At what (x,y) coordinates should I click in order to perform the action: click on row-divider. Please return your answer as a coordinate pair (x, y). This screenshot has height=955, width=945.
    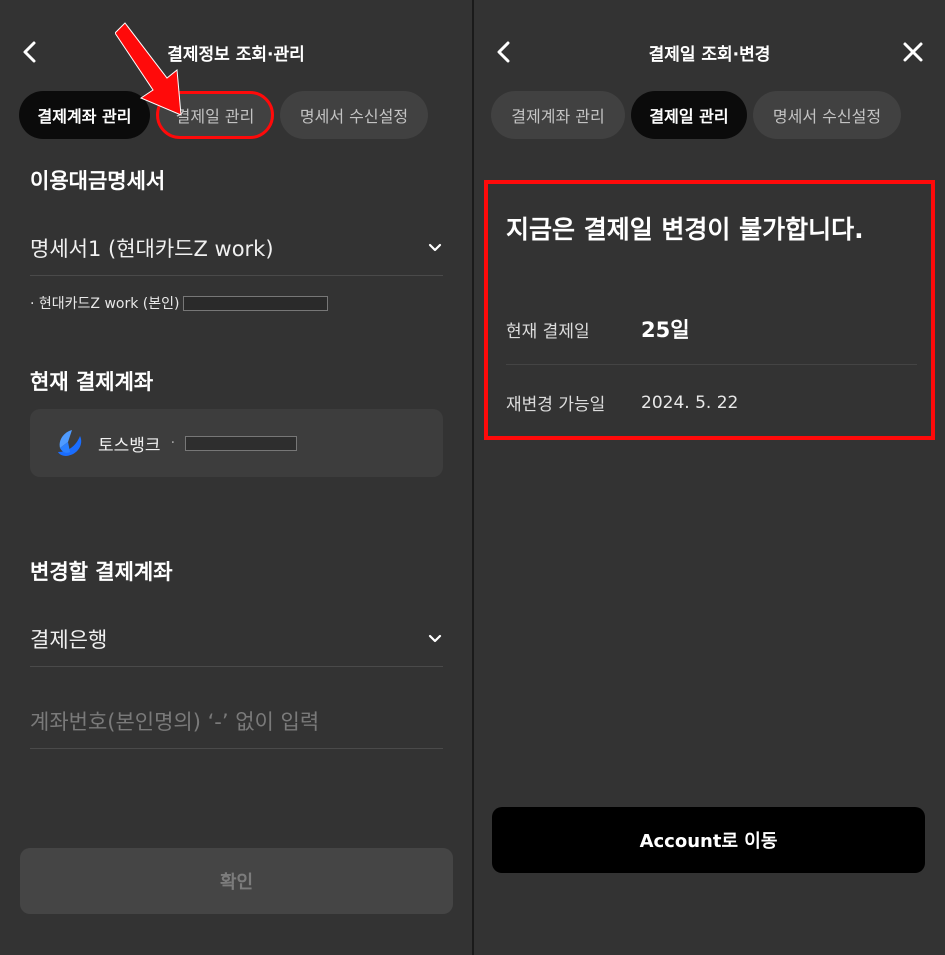
    Looking at the image, I should click on (711, 364).